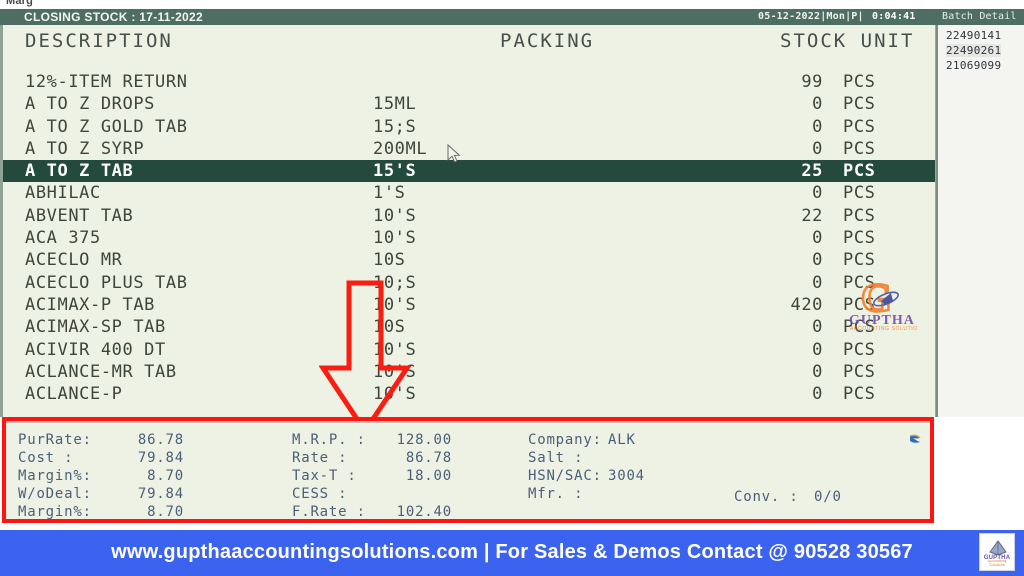  What do you see at coordinates (974, 50) in the screenshot?
I see `list-item: 22490261` at bounding box center [974, 50].